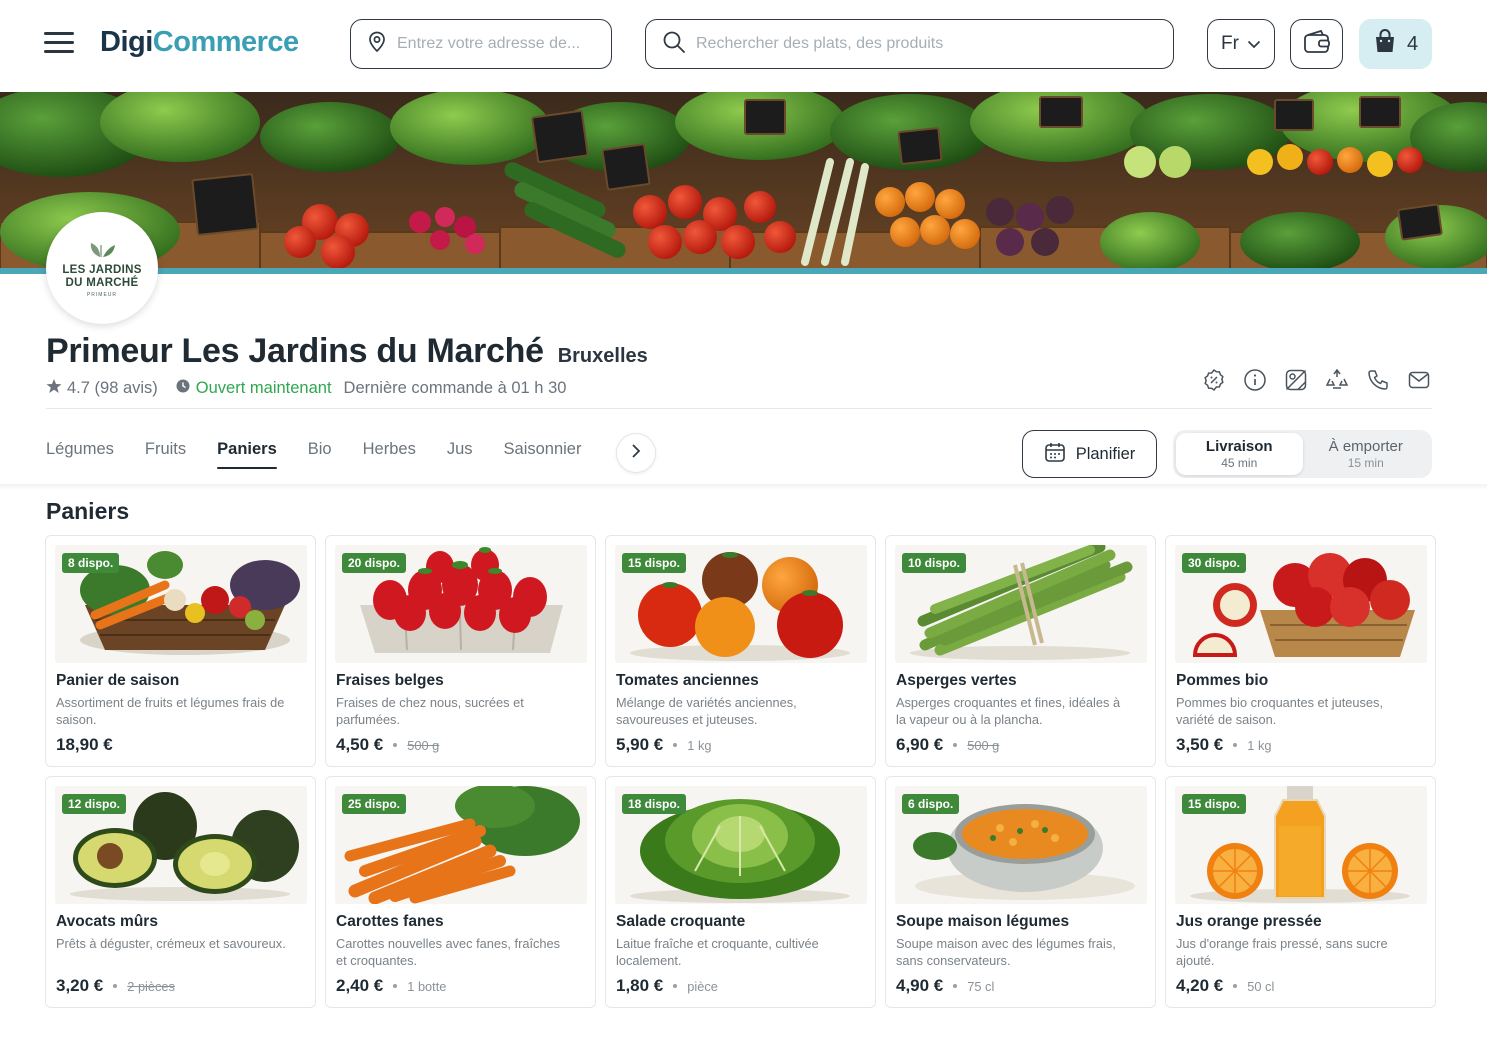 The width and height of the screenshot is (1487, 1058). Describe the element at coordinates (107, 921) in the screenshot. I see `product-name: Avocats mûrs` at that location.